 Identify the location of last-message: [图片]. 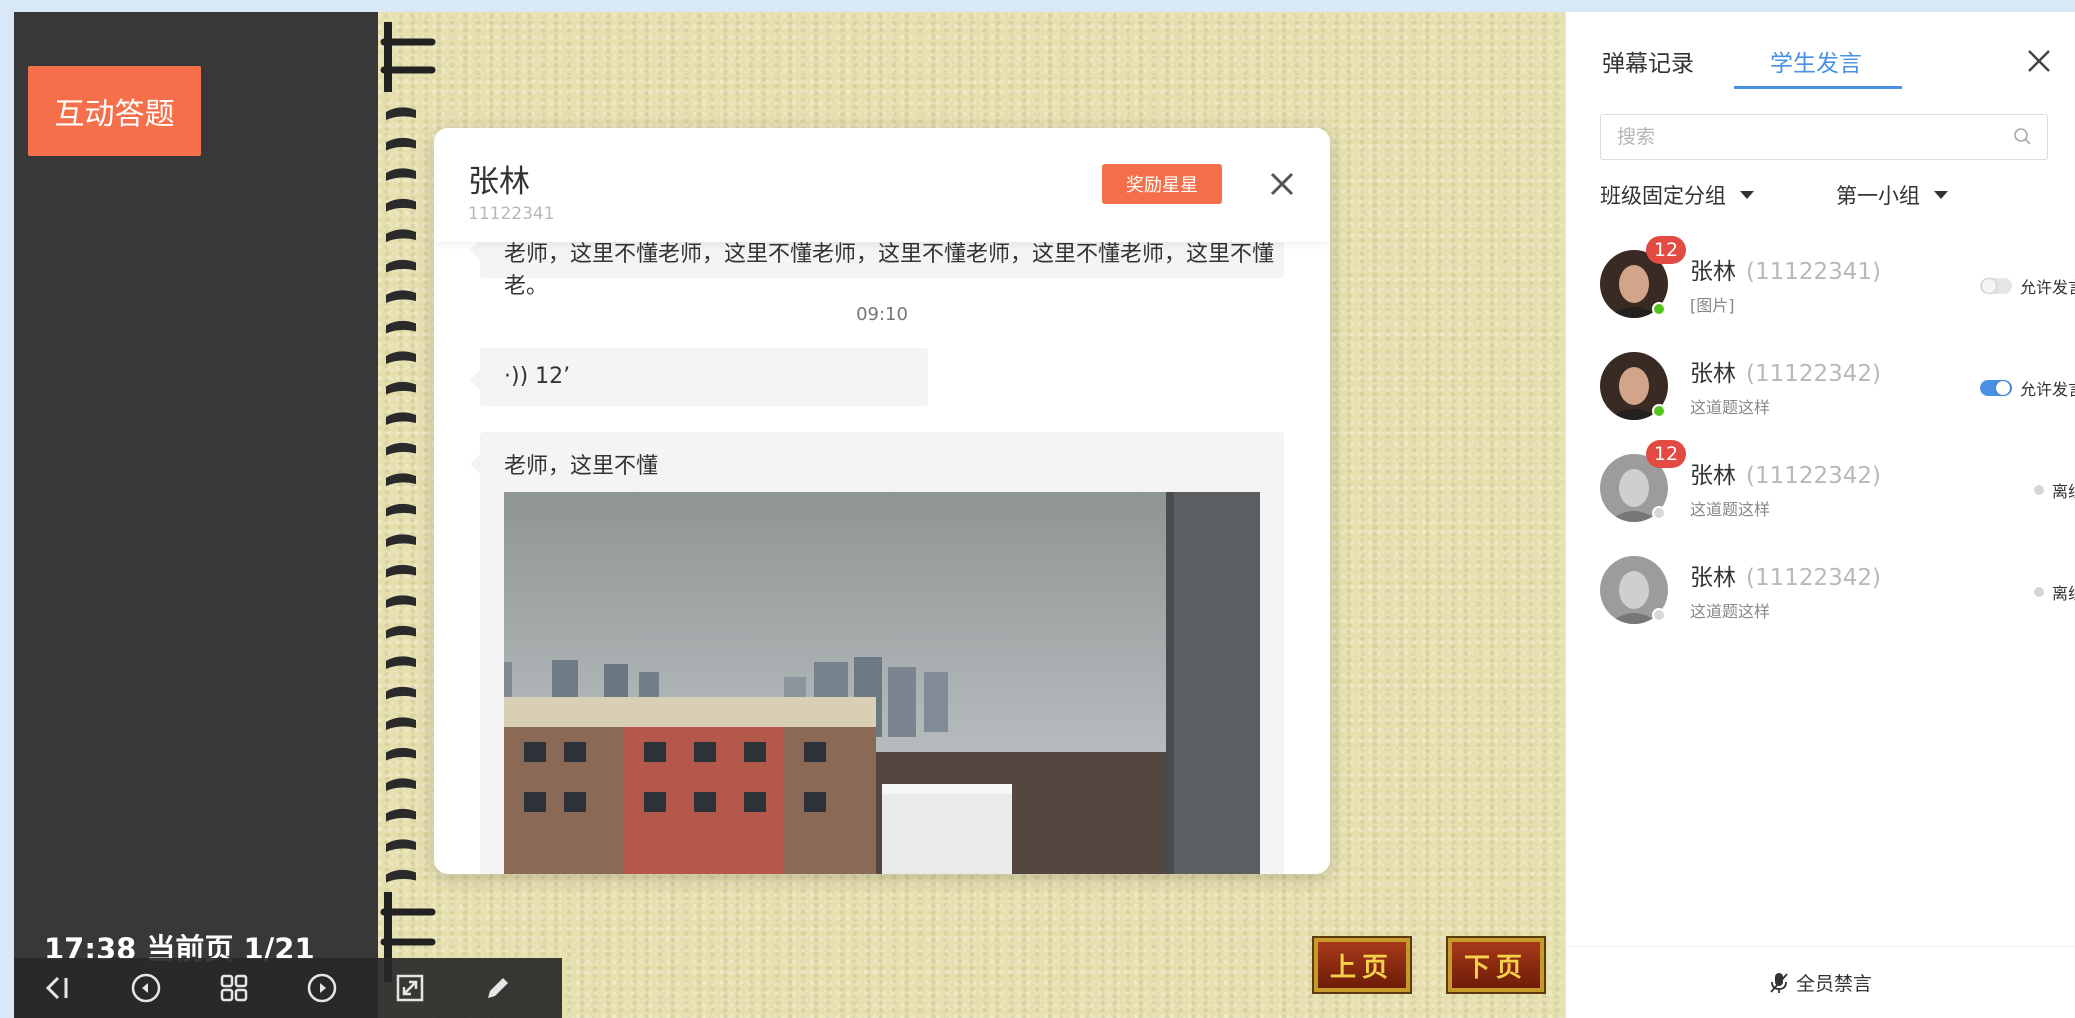
(1712, 305).